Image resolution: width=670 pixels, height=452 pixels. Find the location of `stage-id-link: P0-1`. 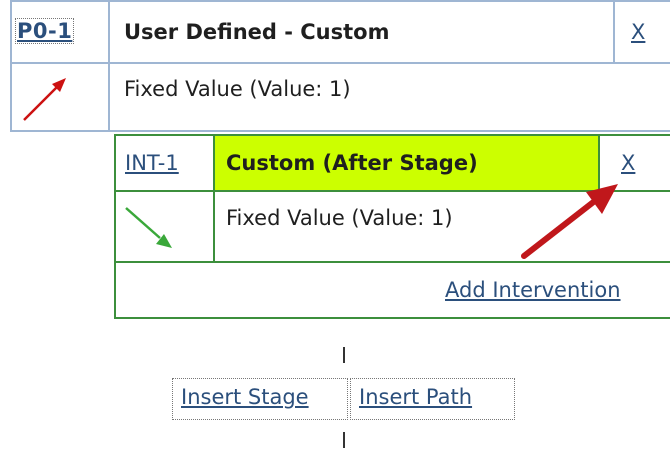

stage-id-link: P0-1 is located at coordinates (44, 31).